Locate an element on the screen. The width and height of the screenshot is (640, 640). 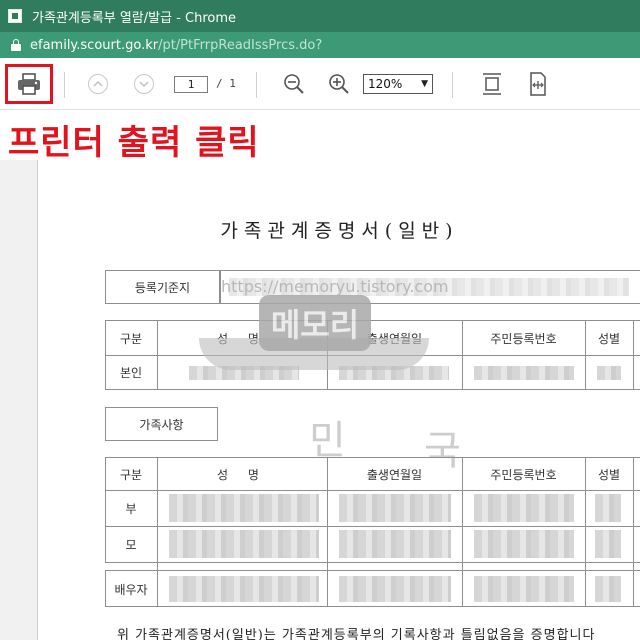
zoom-out-button is located at coordinates (294, 84).